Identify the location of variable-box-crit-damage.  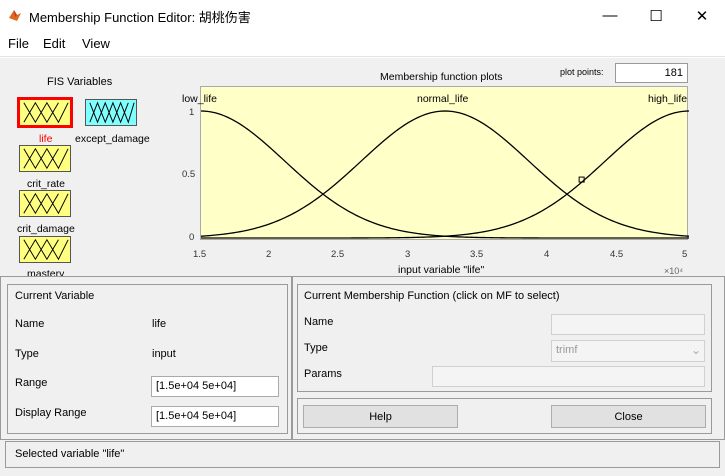
(45, 203).